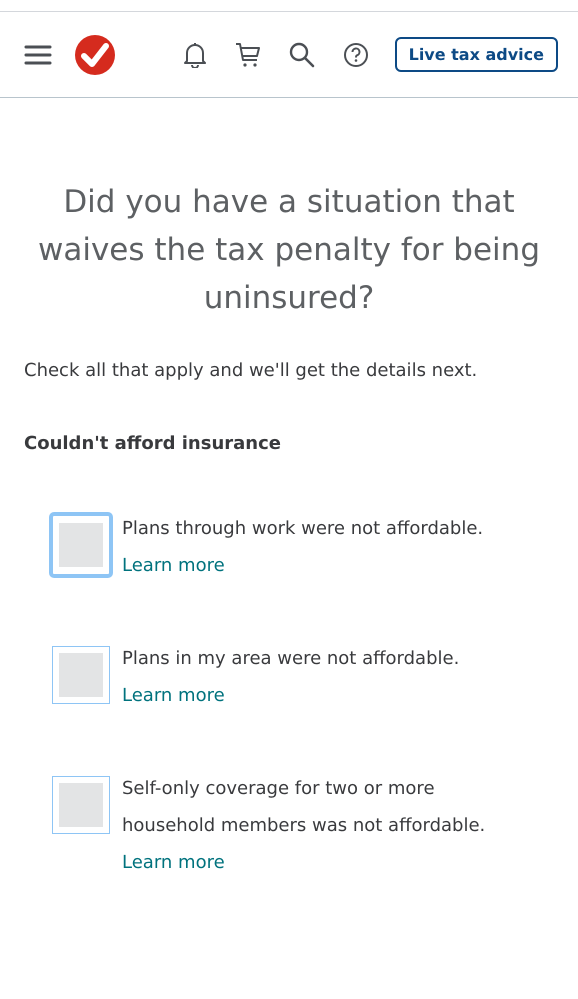 This screenshot has height=999, width=578. What do you see at coordinates (301, 55) in the screenshot?
I see `search-icon` at bounding box center [301, 55].